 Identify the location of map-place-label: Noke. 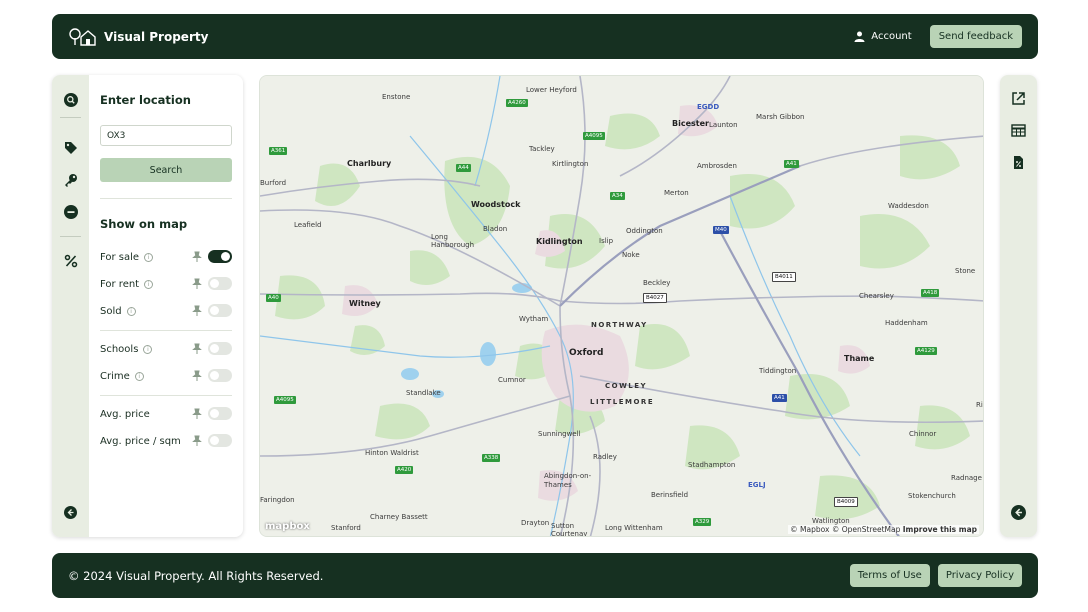
(631, 255).